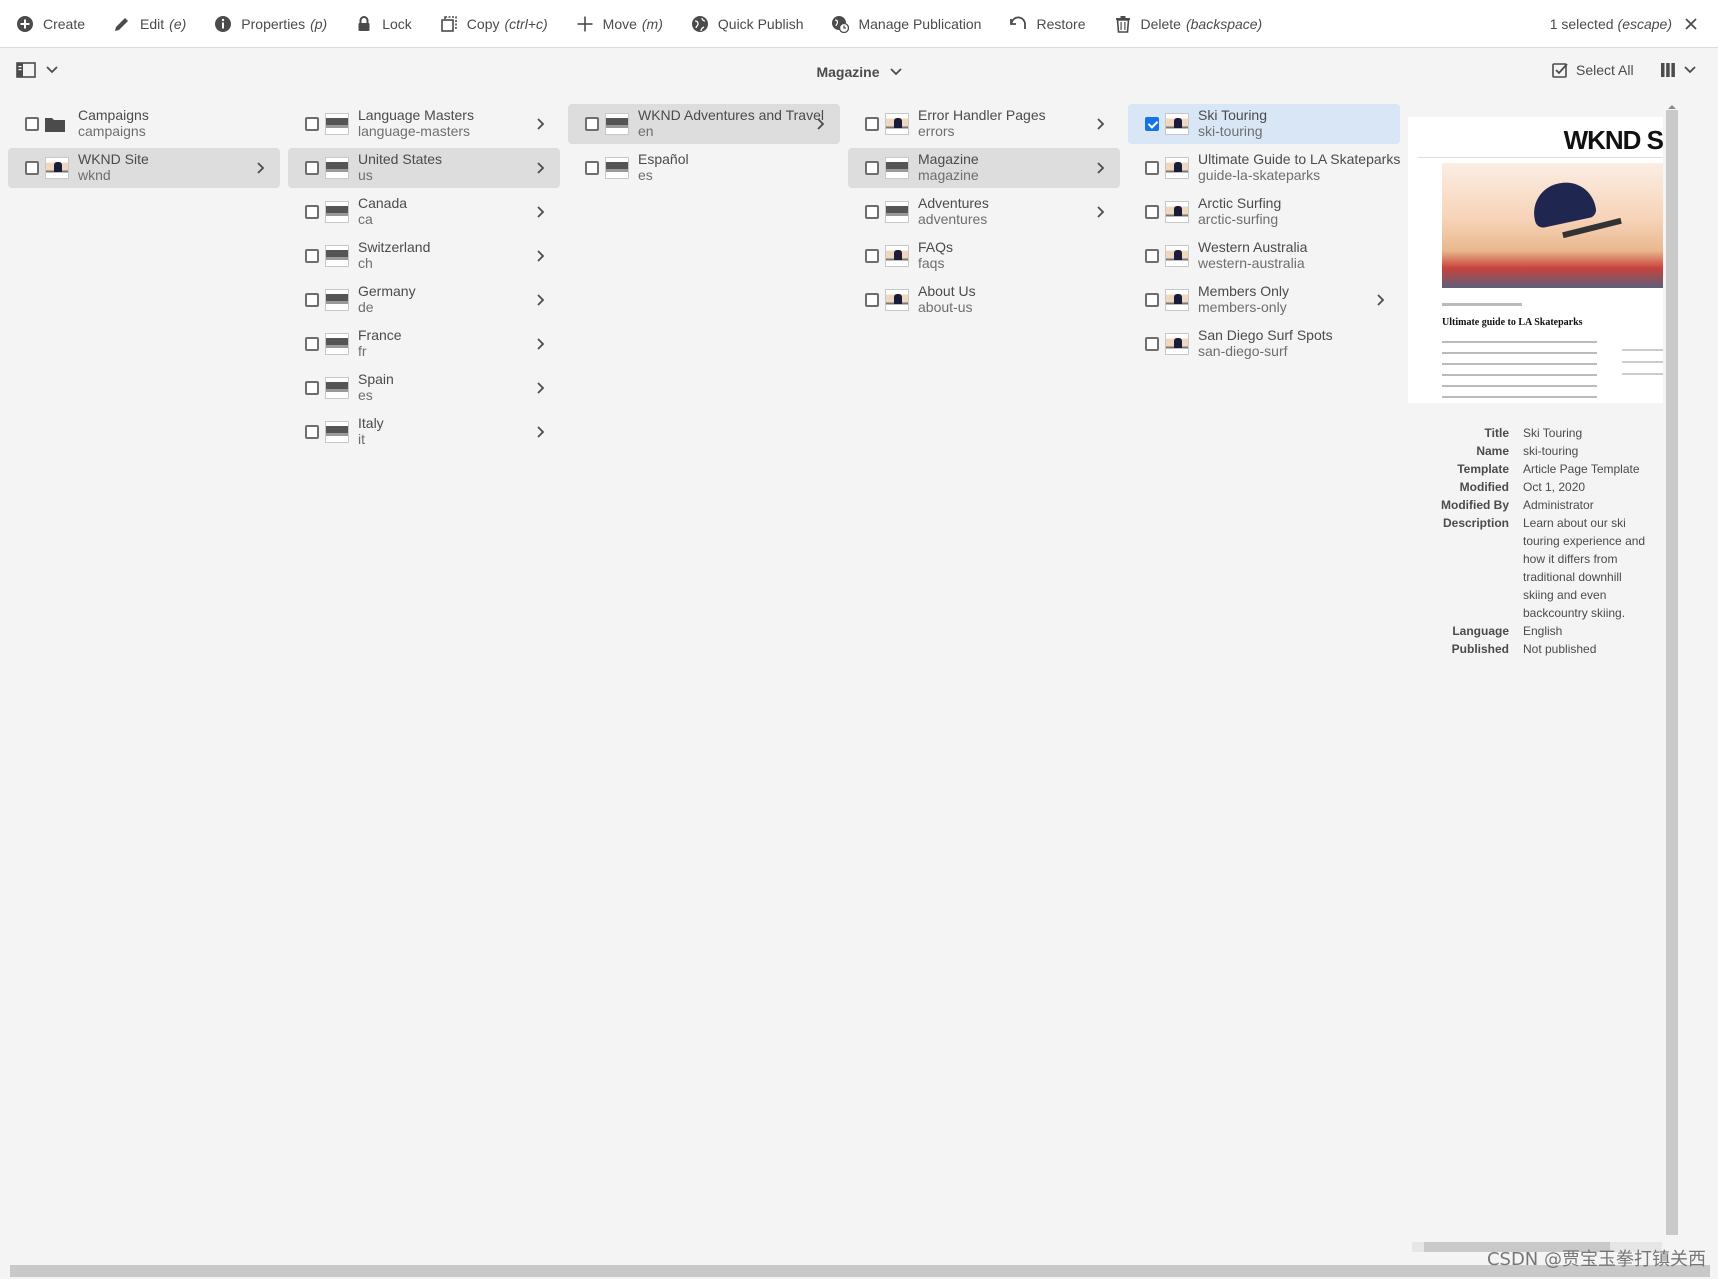 This screenshot has height=1279, width=1718. What do you see at coordinates (1560, 70) in the screenshot?
I see `select-all-icon` at bounding box center [1560, 70].